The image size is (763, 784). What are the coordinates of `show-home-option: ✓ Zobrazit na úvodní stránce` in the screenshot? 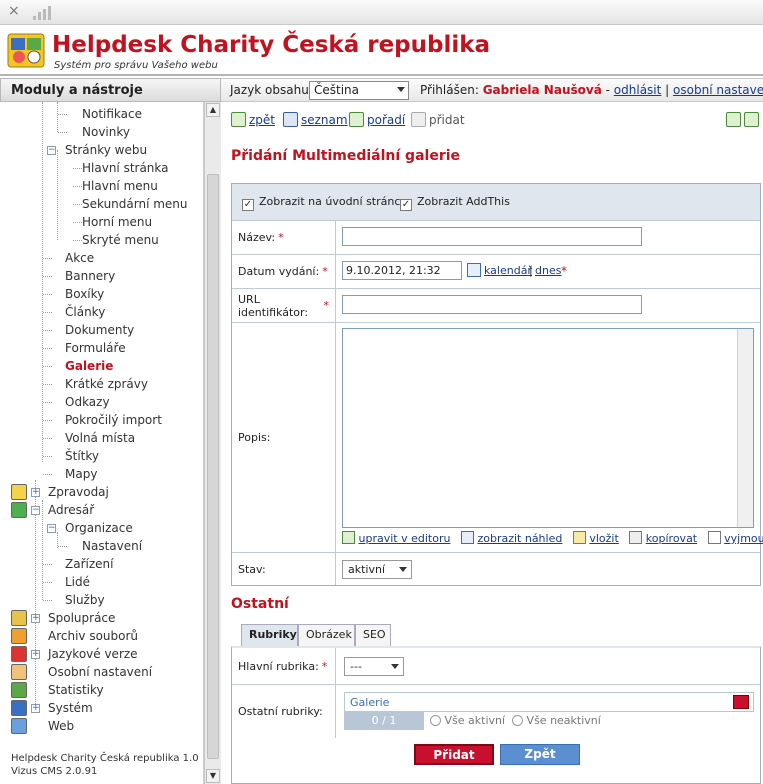 It's located at (324, 203).